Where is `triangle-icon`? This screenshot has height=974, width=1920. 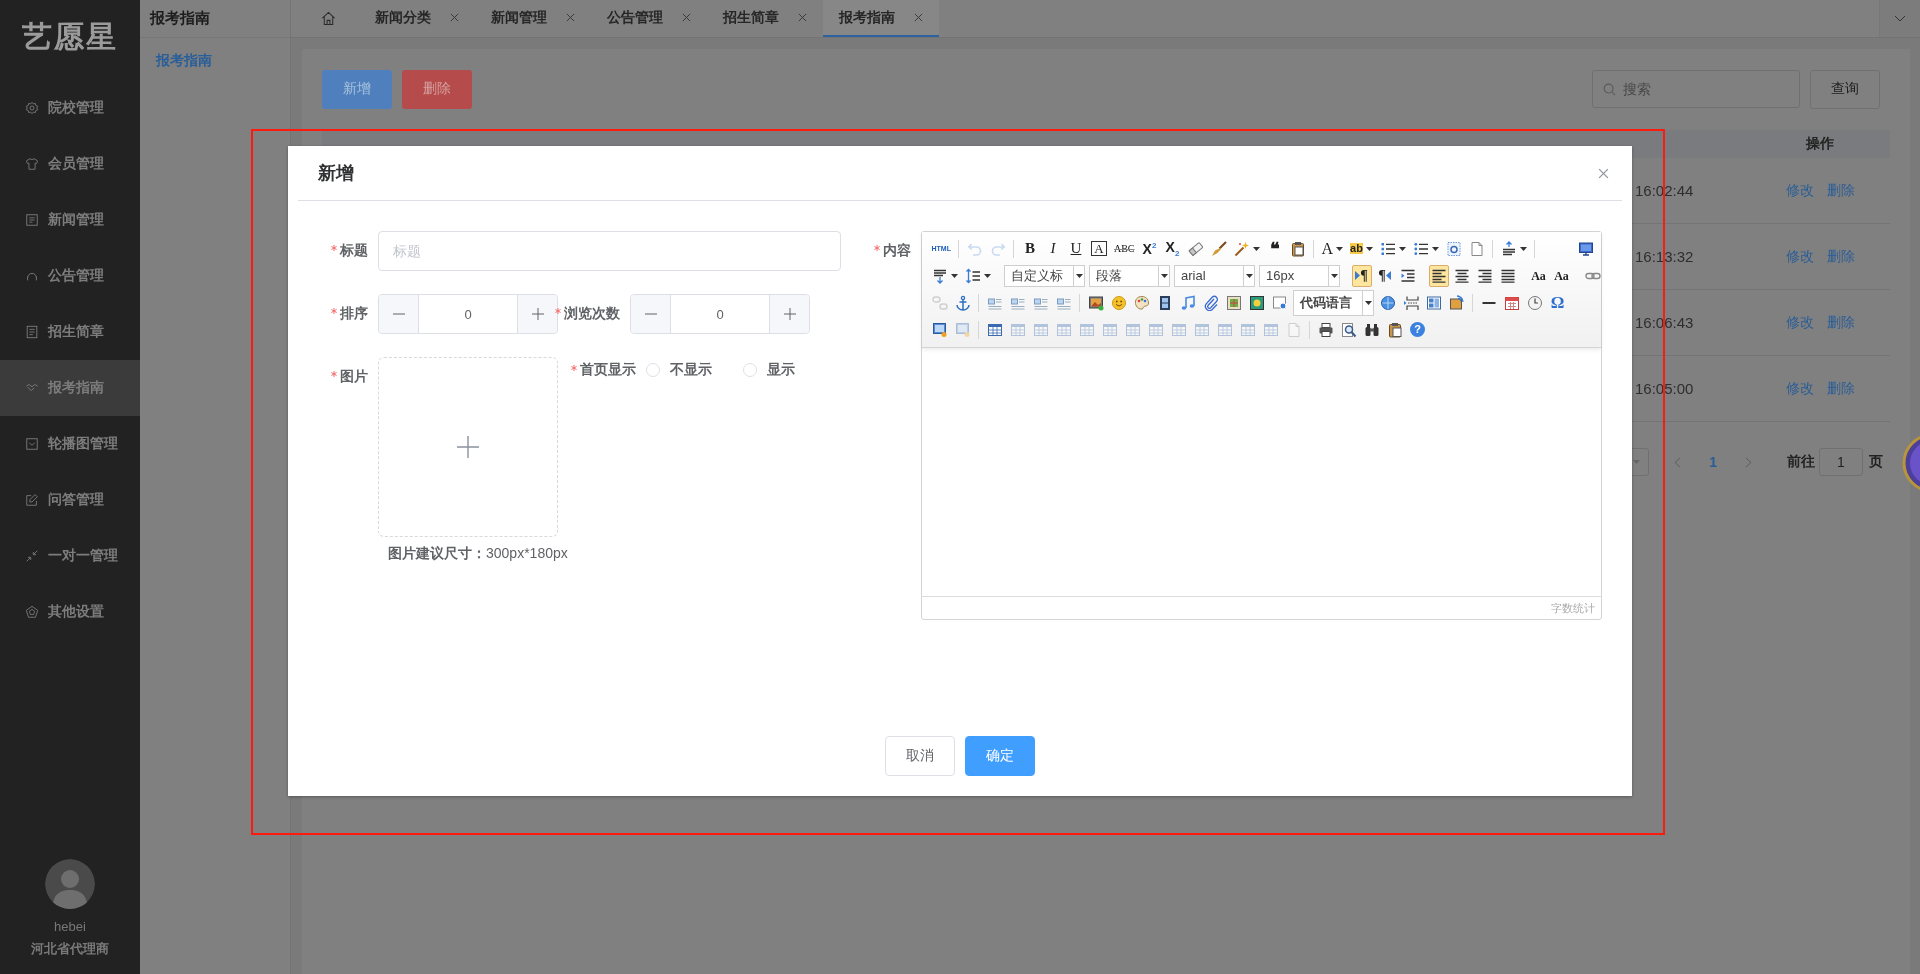 triangle-icon is located at coordinates (1388, 275).